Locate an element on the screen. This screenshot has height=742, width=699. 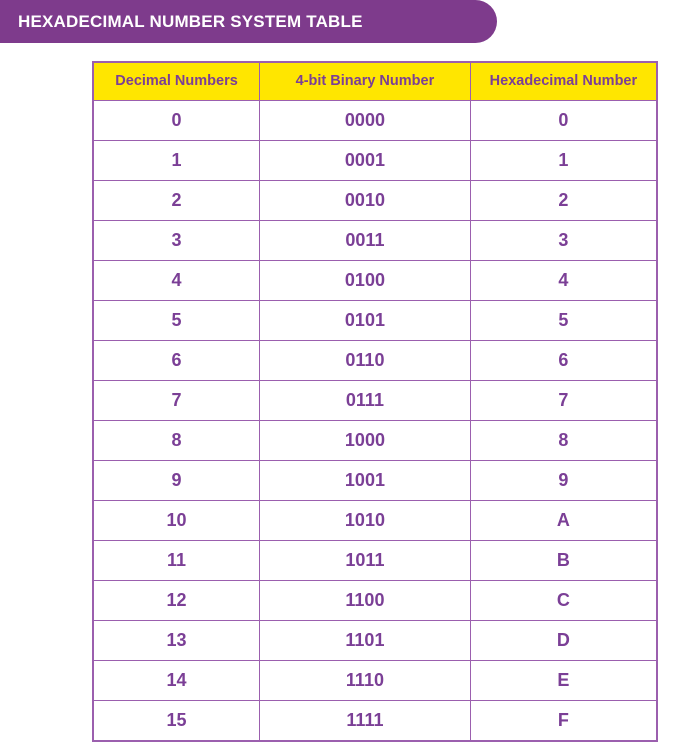
column-header-hexadecimal: Hexadecimal Number is located at coordinates (563, 81).